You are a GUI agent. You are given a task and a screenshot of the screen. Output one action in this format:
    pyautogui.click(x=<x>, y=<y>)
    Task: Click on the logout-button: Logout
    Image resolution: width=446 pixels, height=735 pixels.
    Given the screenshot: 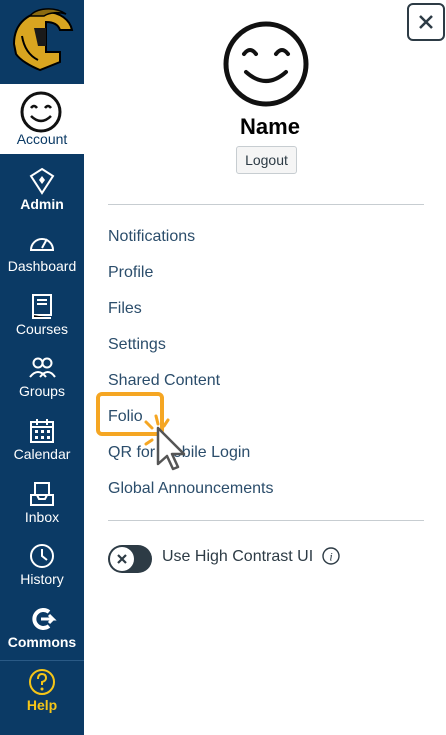 What is the action you would take?
    pyautogui.click(x=266, y=160)
    